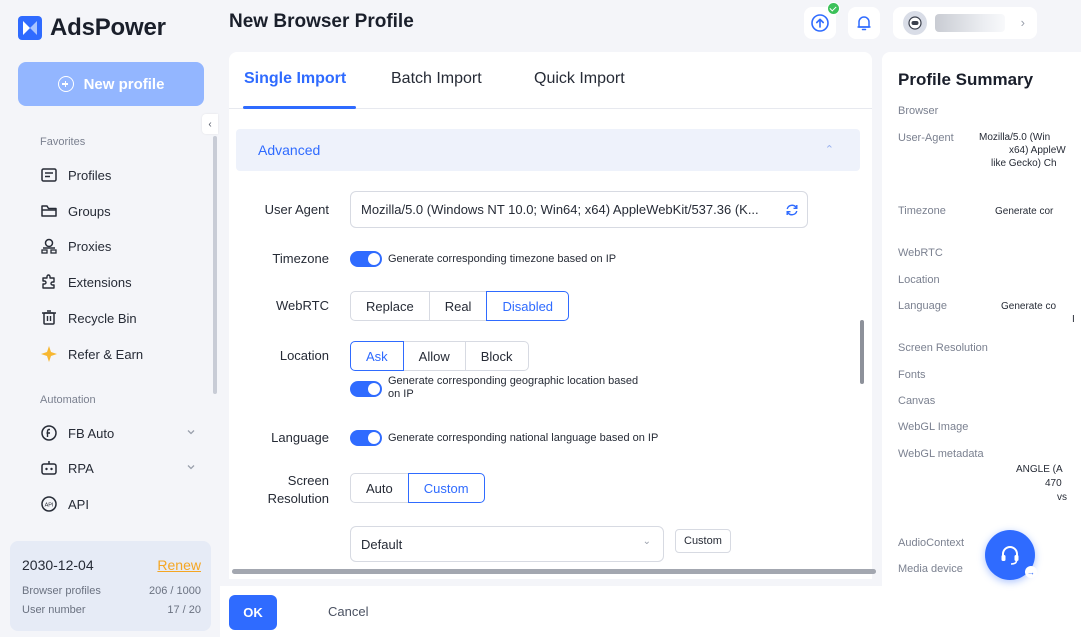  I want to click on screen-label-line1: Screen, so click(308, 480).